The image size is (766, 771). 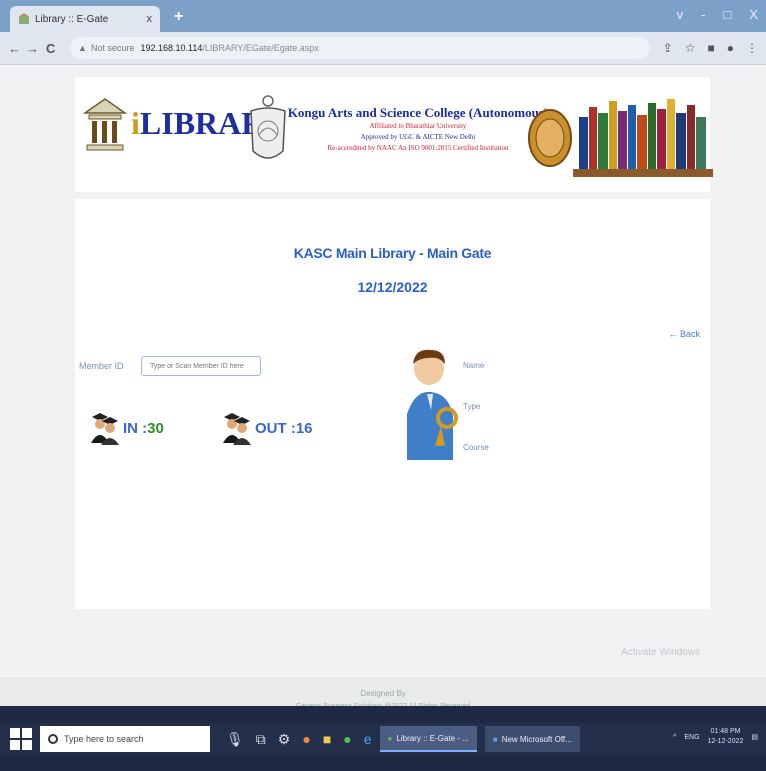 I want to click on tray-expand-icon: ^, so click(x=674, y=737).